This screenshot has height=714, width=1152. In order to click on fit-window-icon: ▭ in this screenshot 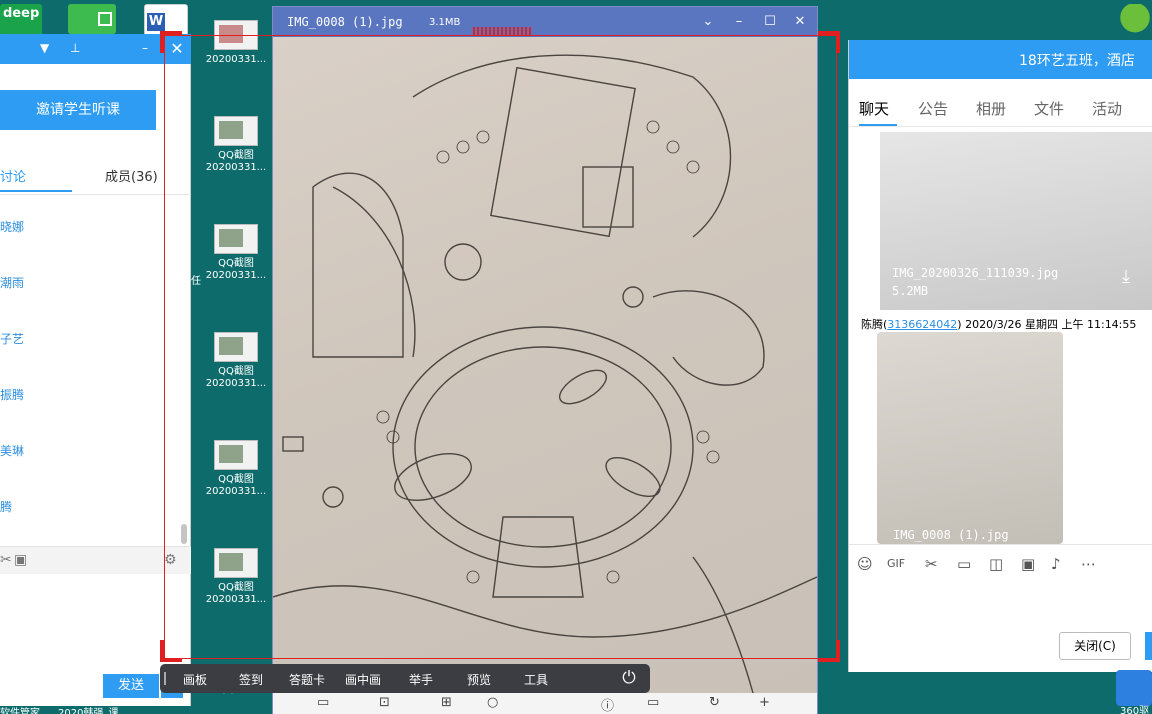, I will do `click(323, 702)`.